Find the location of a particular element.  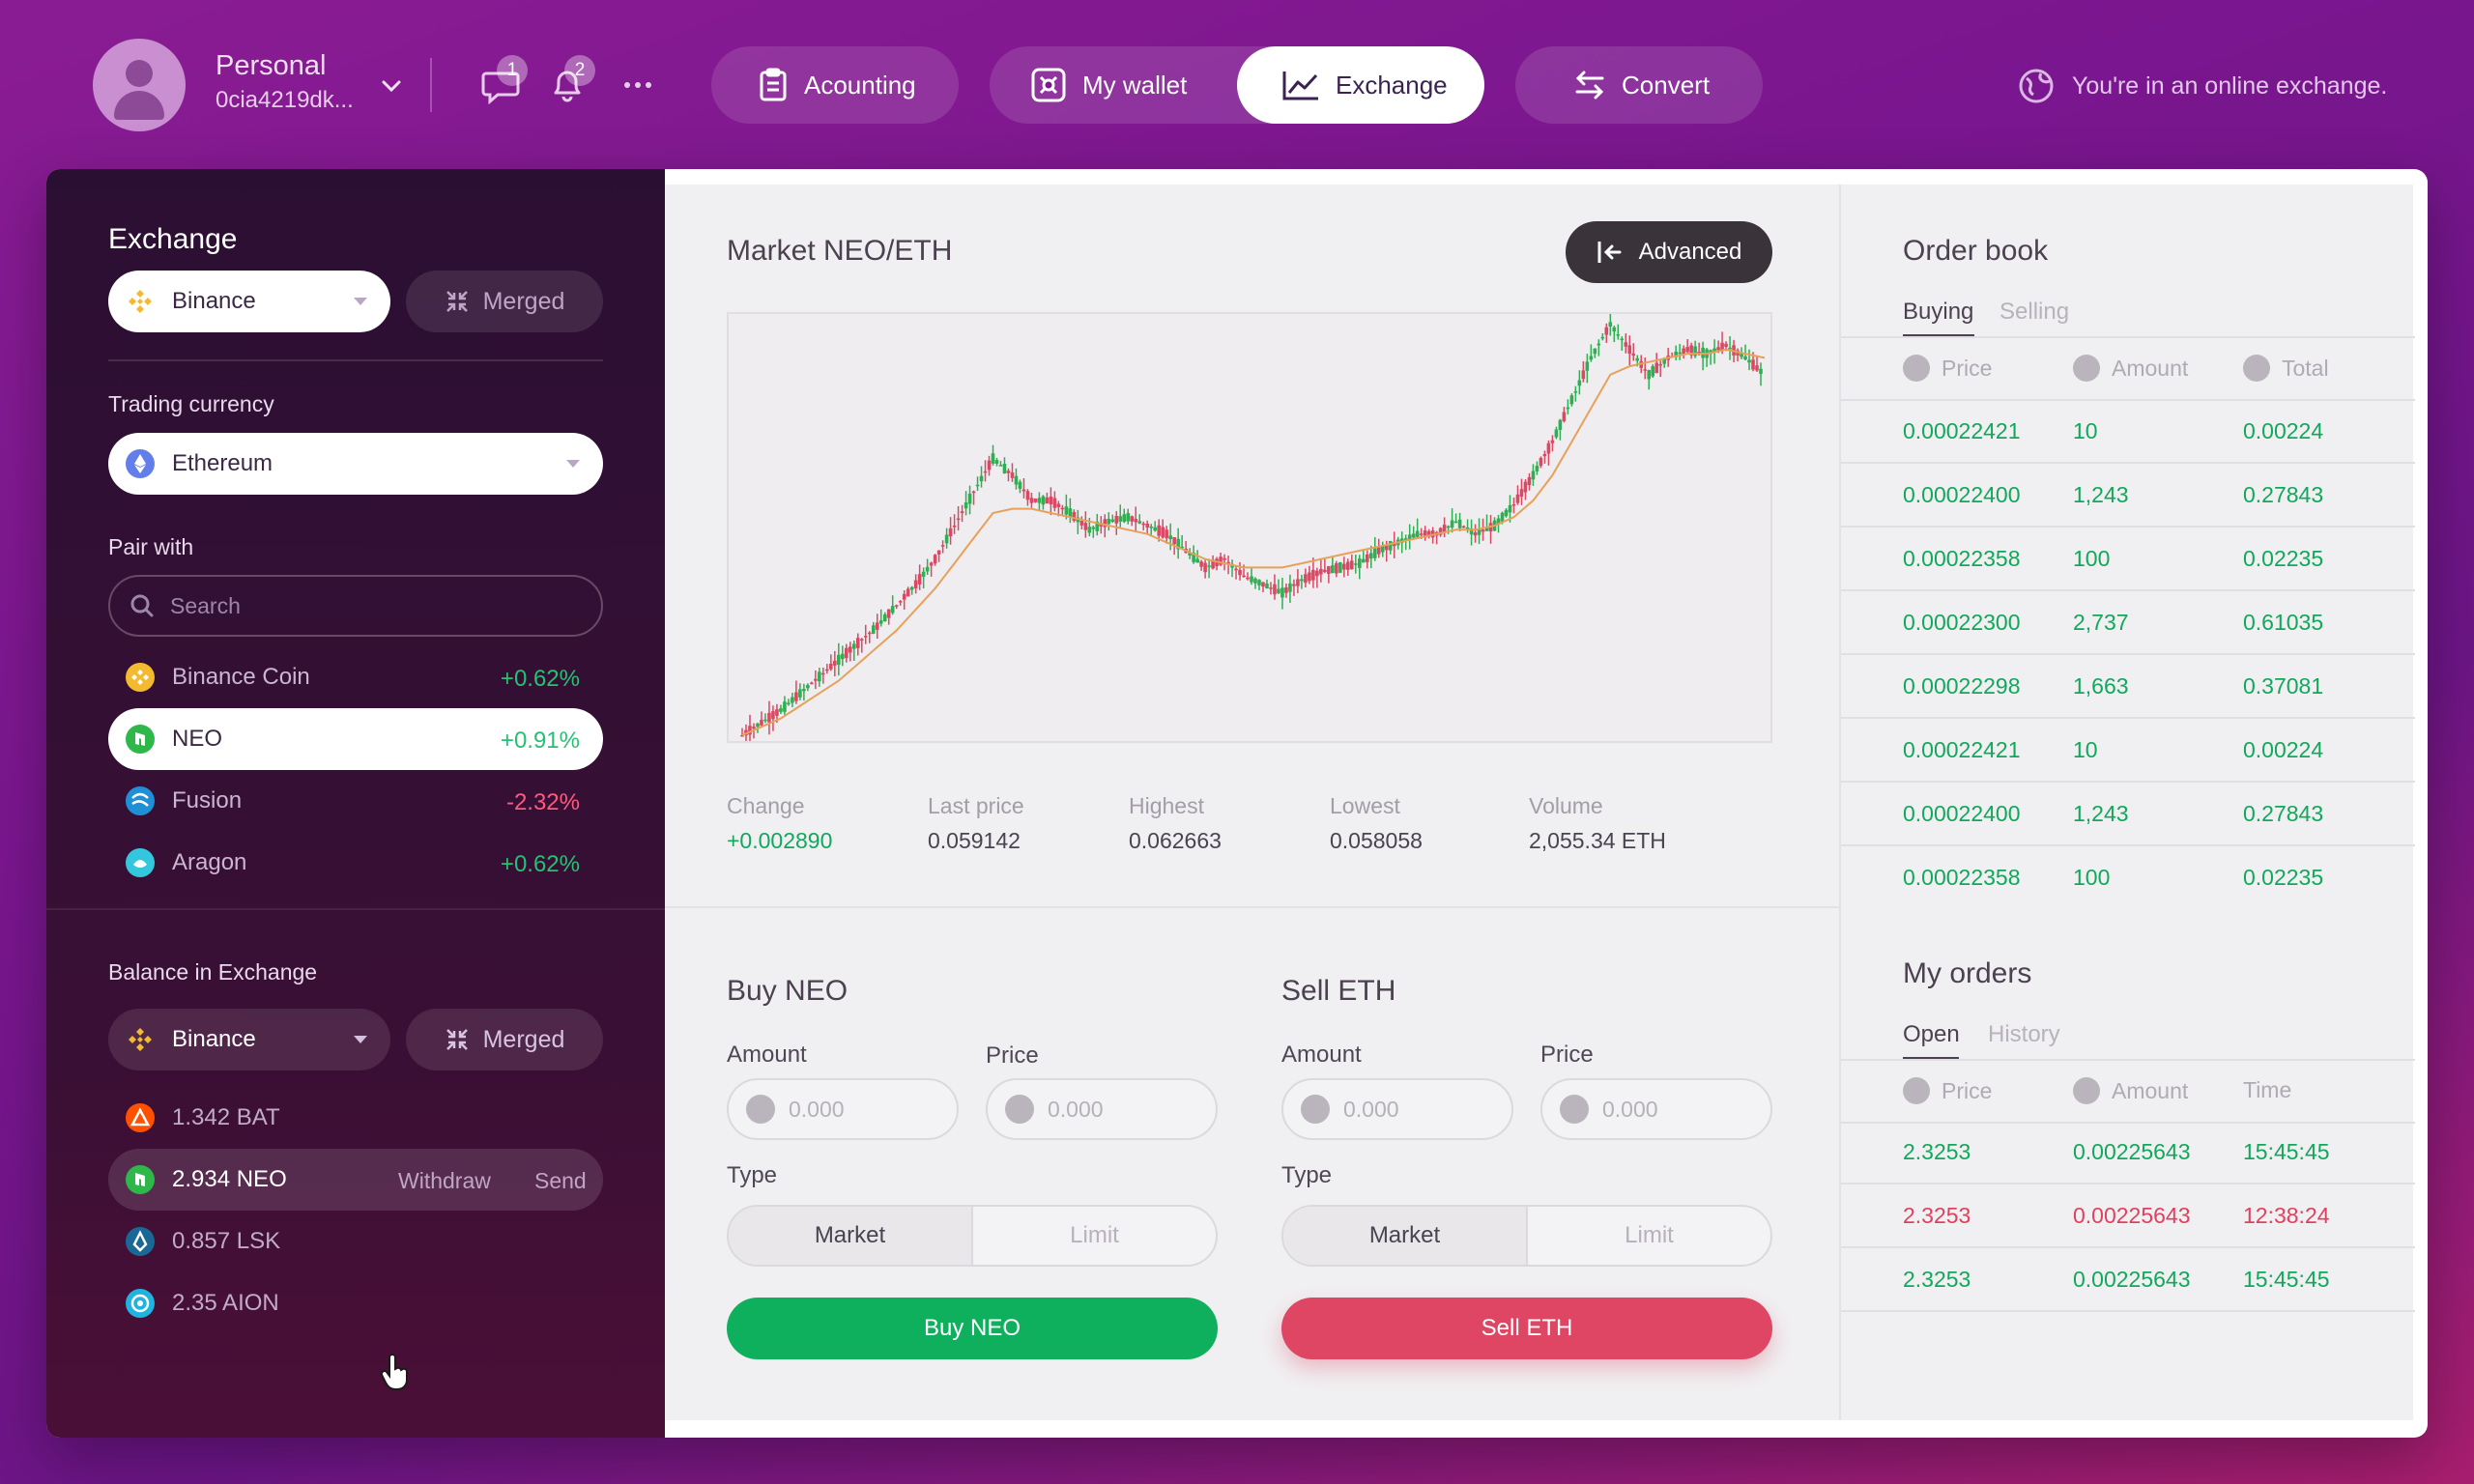

col-amount: Amount is located at coordinates (2130, 1091).